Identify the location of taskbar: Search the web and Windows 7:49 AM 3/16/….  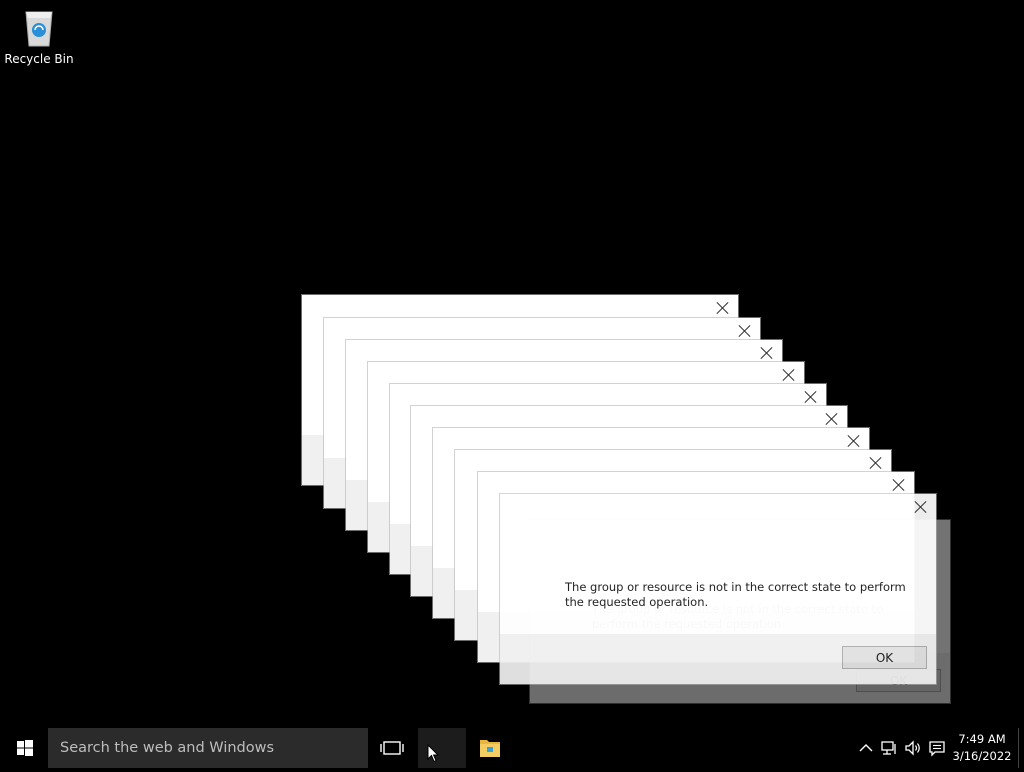
(512, 748).